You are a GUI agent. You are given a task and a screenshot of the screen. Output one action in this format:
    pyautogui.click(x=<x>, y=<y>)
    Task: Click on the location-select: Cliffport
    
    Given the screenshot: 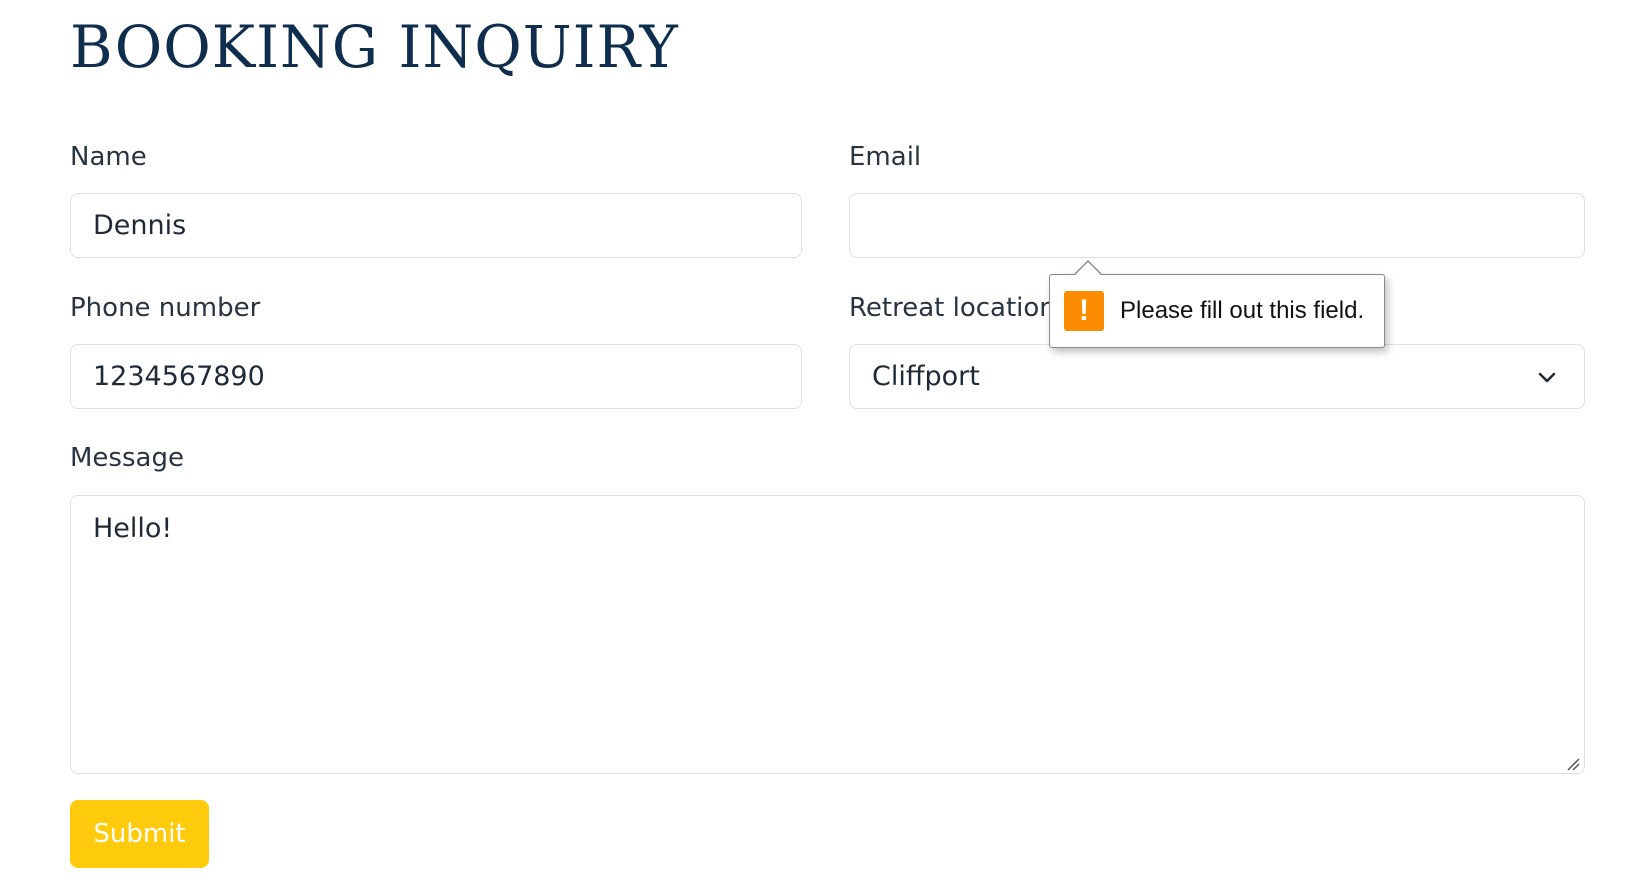 What is the action you would take?
    pyautogui.click(x=1217, y=376)
    